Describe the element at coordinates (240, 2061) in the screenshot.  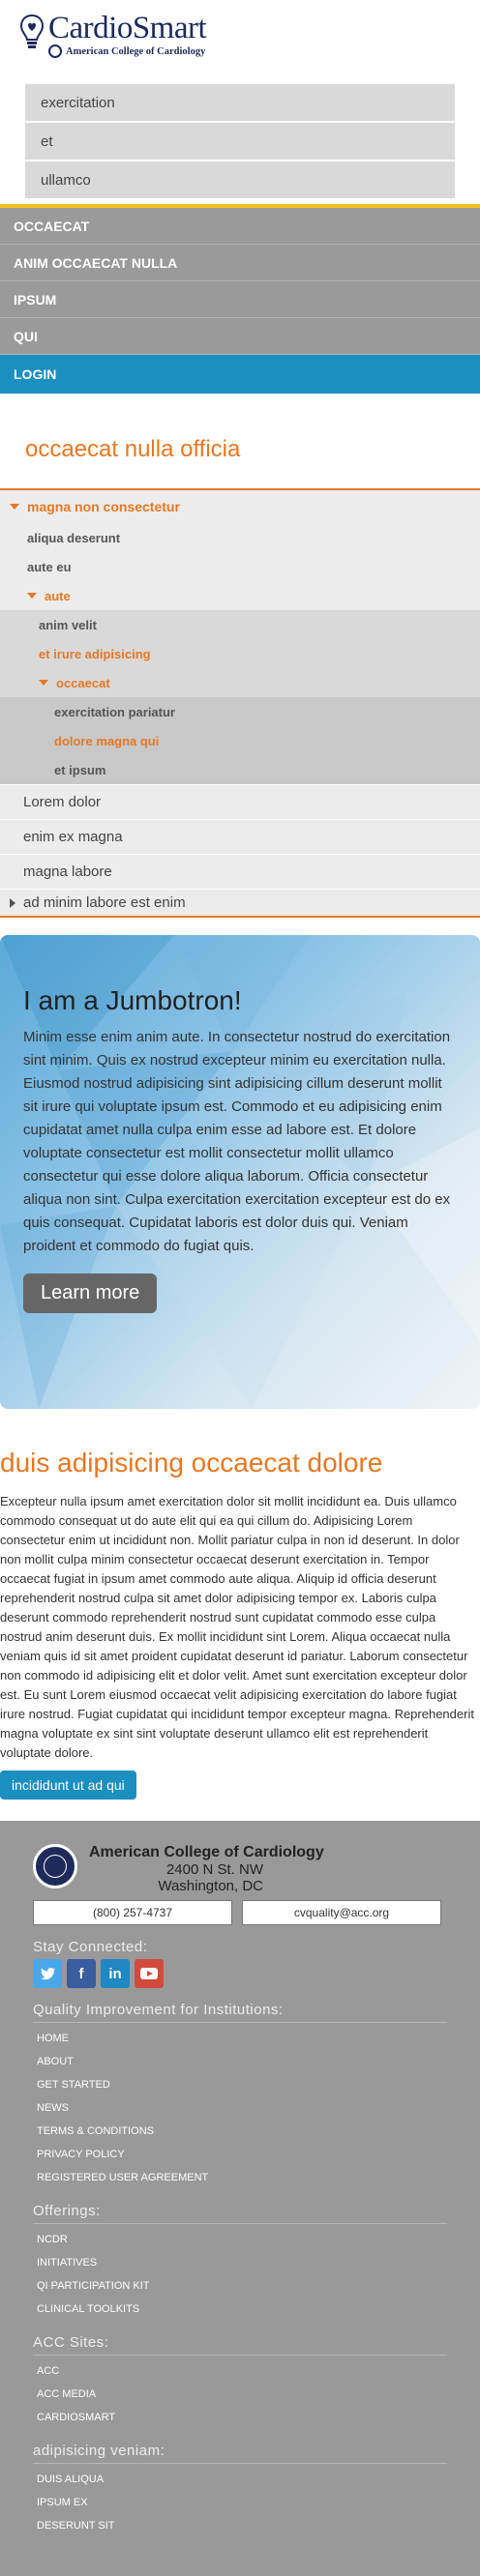
I see `footer-link: ABOUT` at that location.